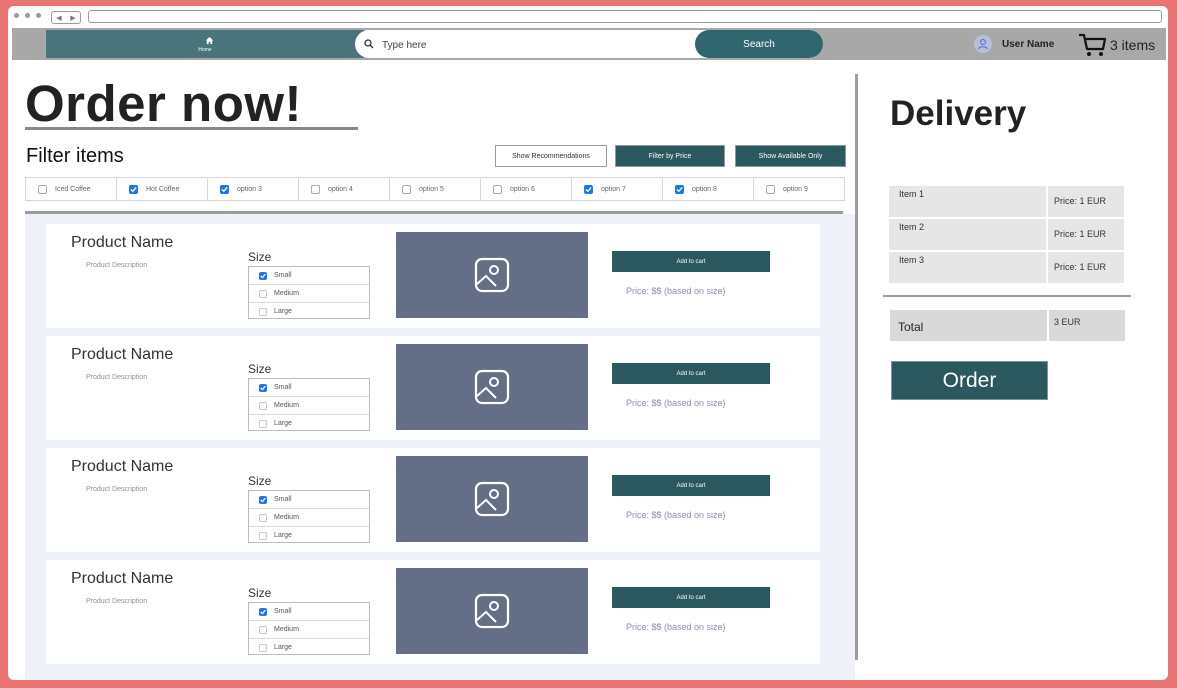  Describe the element at coordinates (435, 189) in the screenshot. I see `filter-option: option 5` at that location.